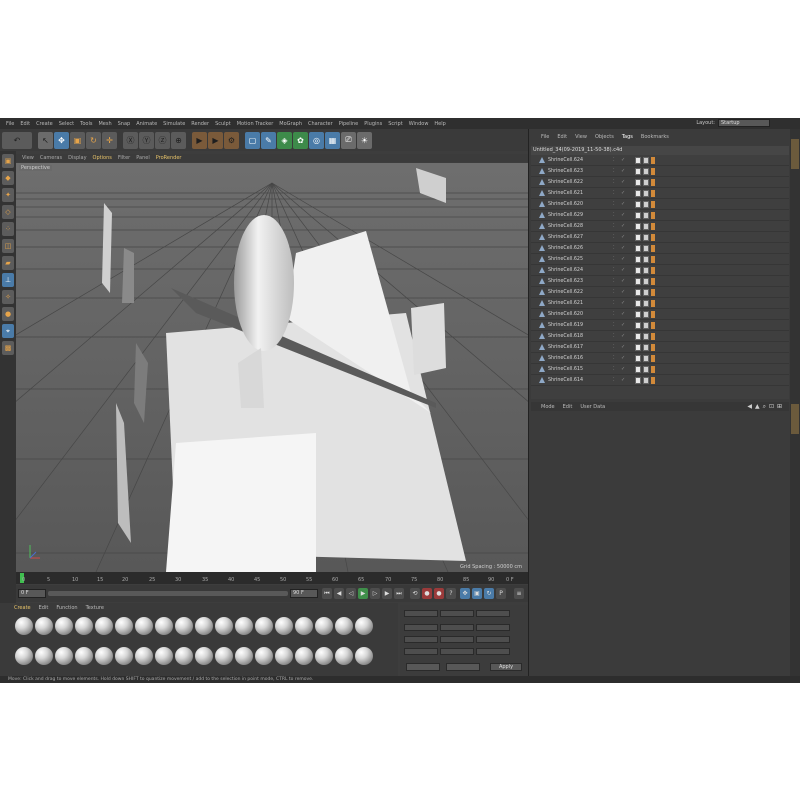 The image size is (800, 800). I want to click on menu-file: File, so click(10, 124).